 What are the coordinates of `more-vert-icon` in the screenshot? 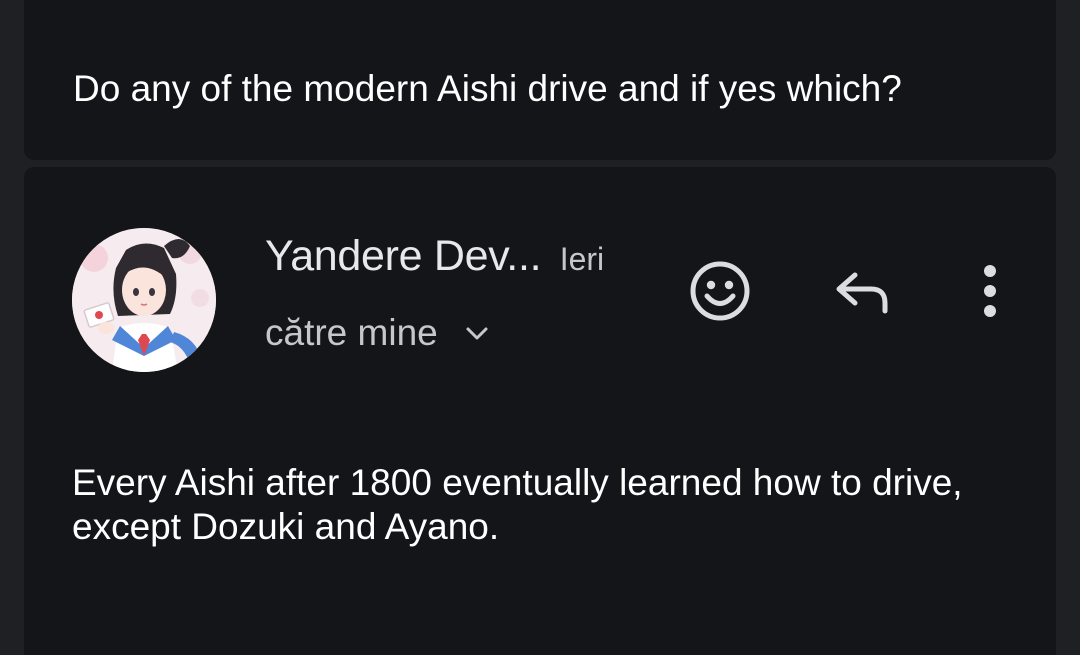 It's located at (990, 291).